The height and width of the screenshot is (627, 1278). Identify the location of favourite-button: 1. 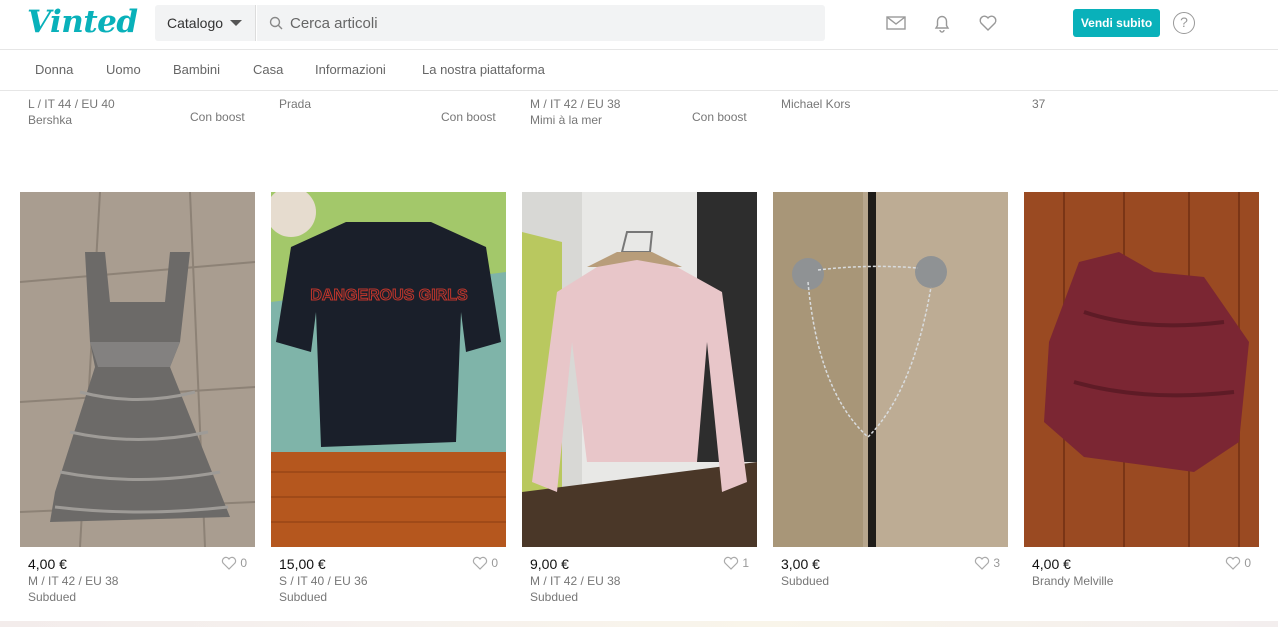
(736, 563).